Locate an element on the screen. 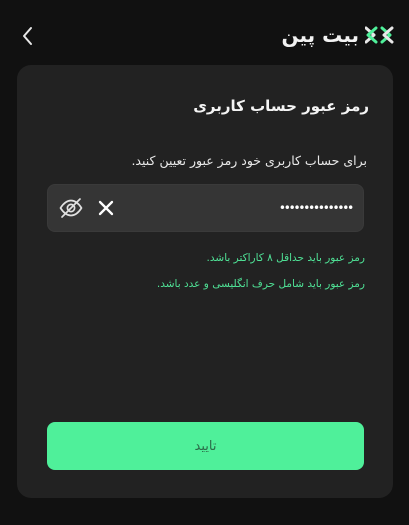 This screenshot has width=409, height=525. bitpin-logo-icon is located at coordinates (379, 35).